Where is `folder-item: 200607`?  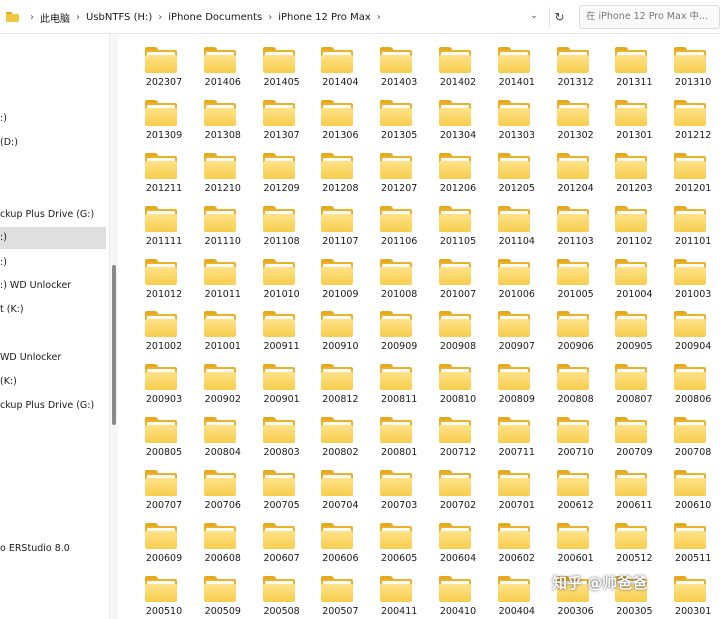 folder-item: 200607 is located at coordinates (287, 542).